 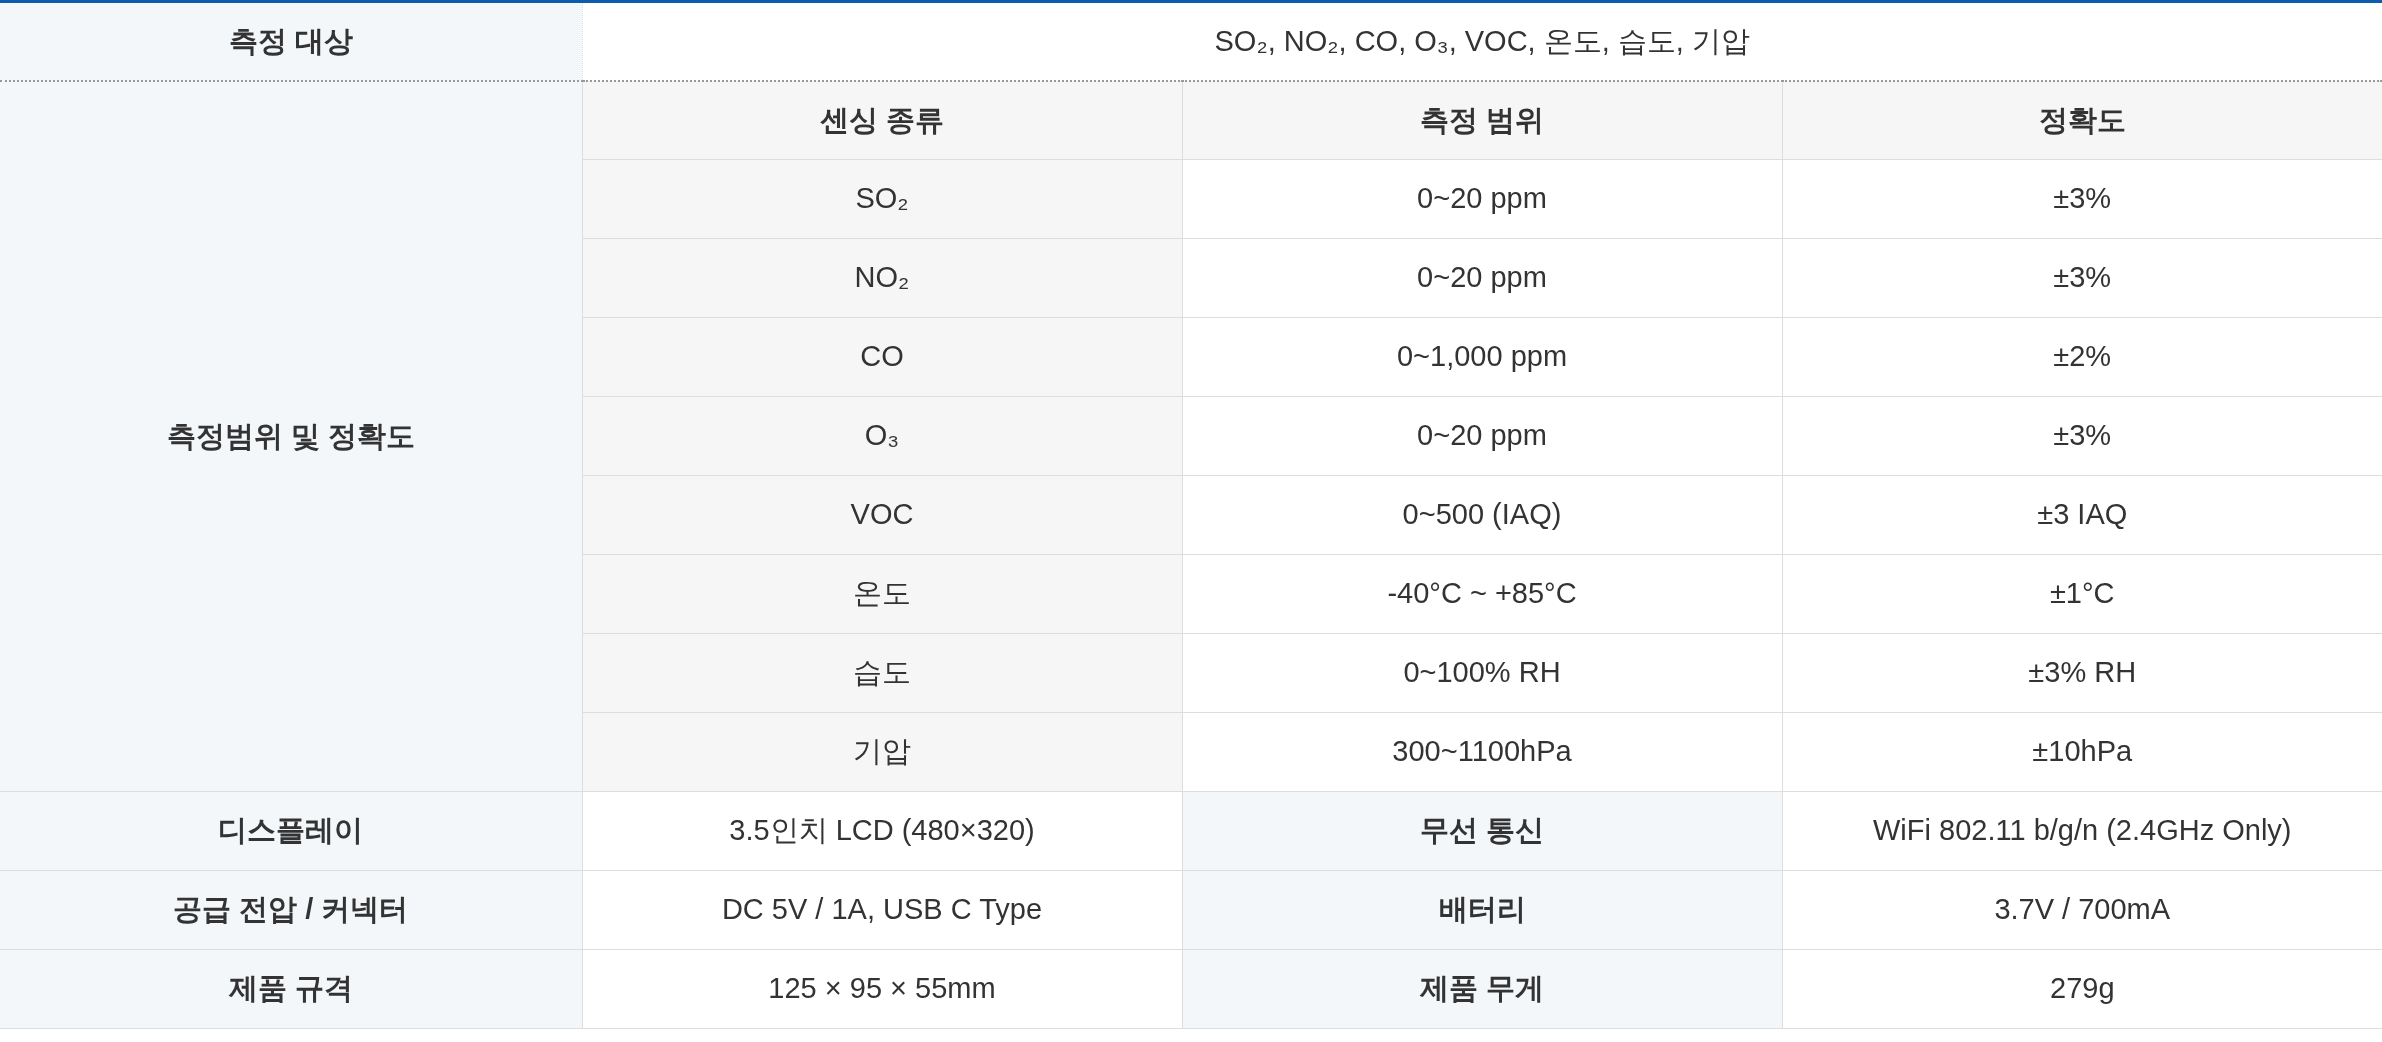 What do you see at coordinates (1482, 357) in the screenshot?
I see `table-cell: 0~1,000 ppm` at bounding box center [1482, 357].